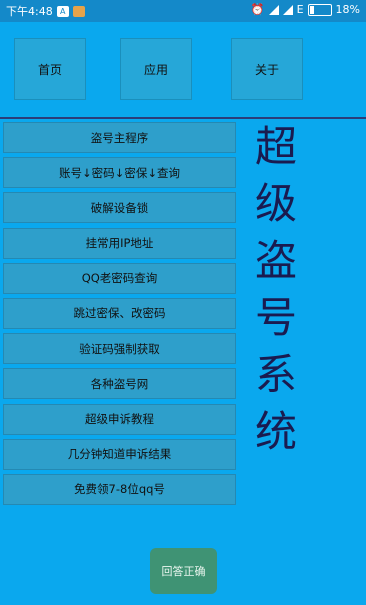 The image size is (366, 605). Describe the element at coordinates (119, 489) in the screenshot. I see `menu-item-free-qq: 免费领7-8位qq号` at that location.